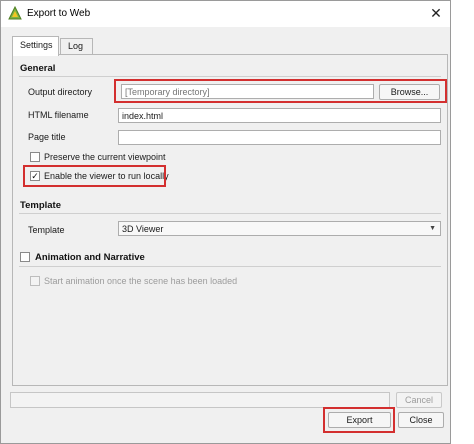  I want to click on html-filename-label: HTML filename, so click(58, 115).